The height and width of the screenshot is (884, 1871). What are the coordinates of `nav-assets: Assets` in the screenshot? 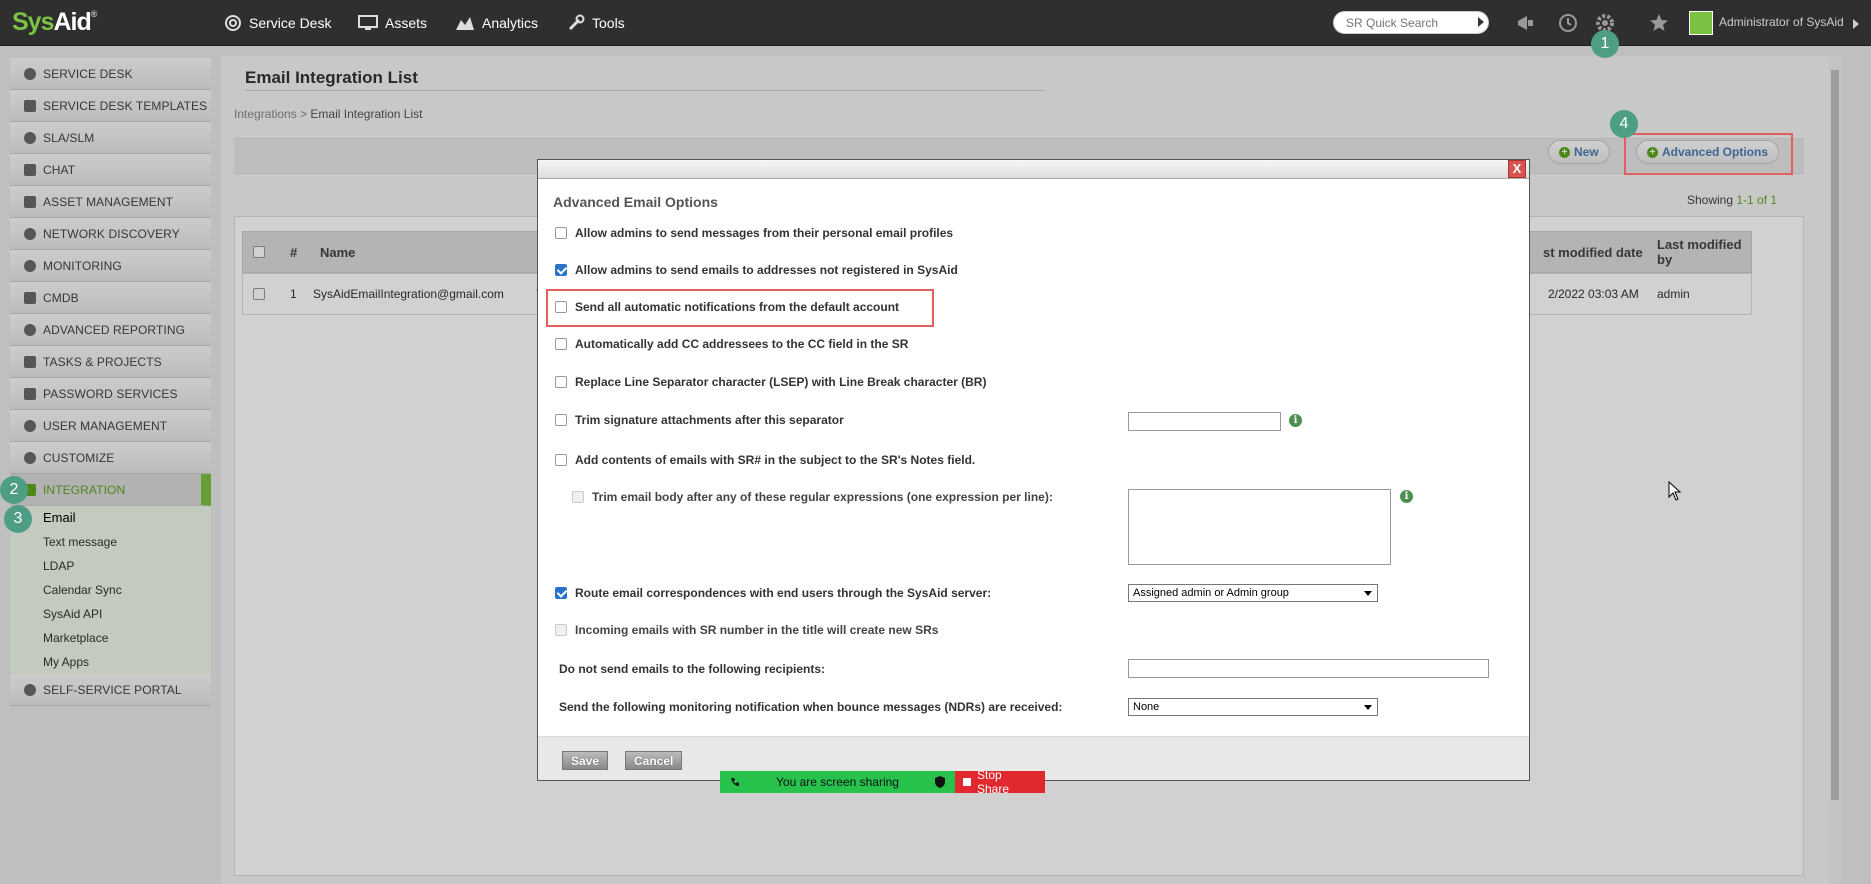 It's located at (392, 23).